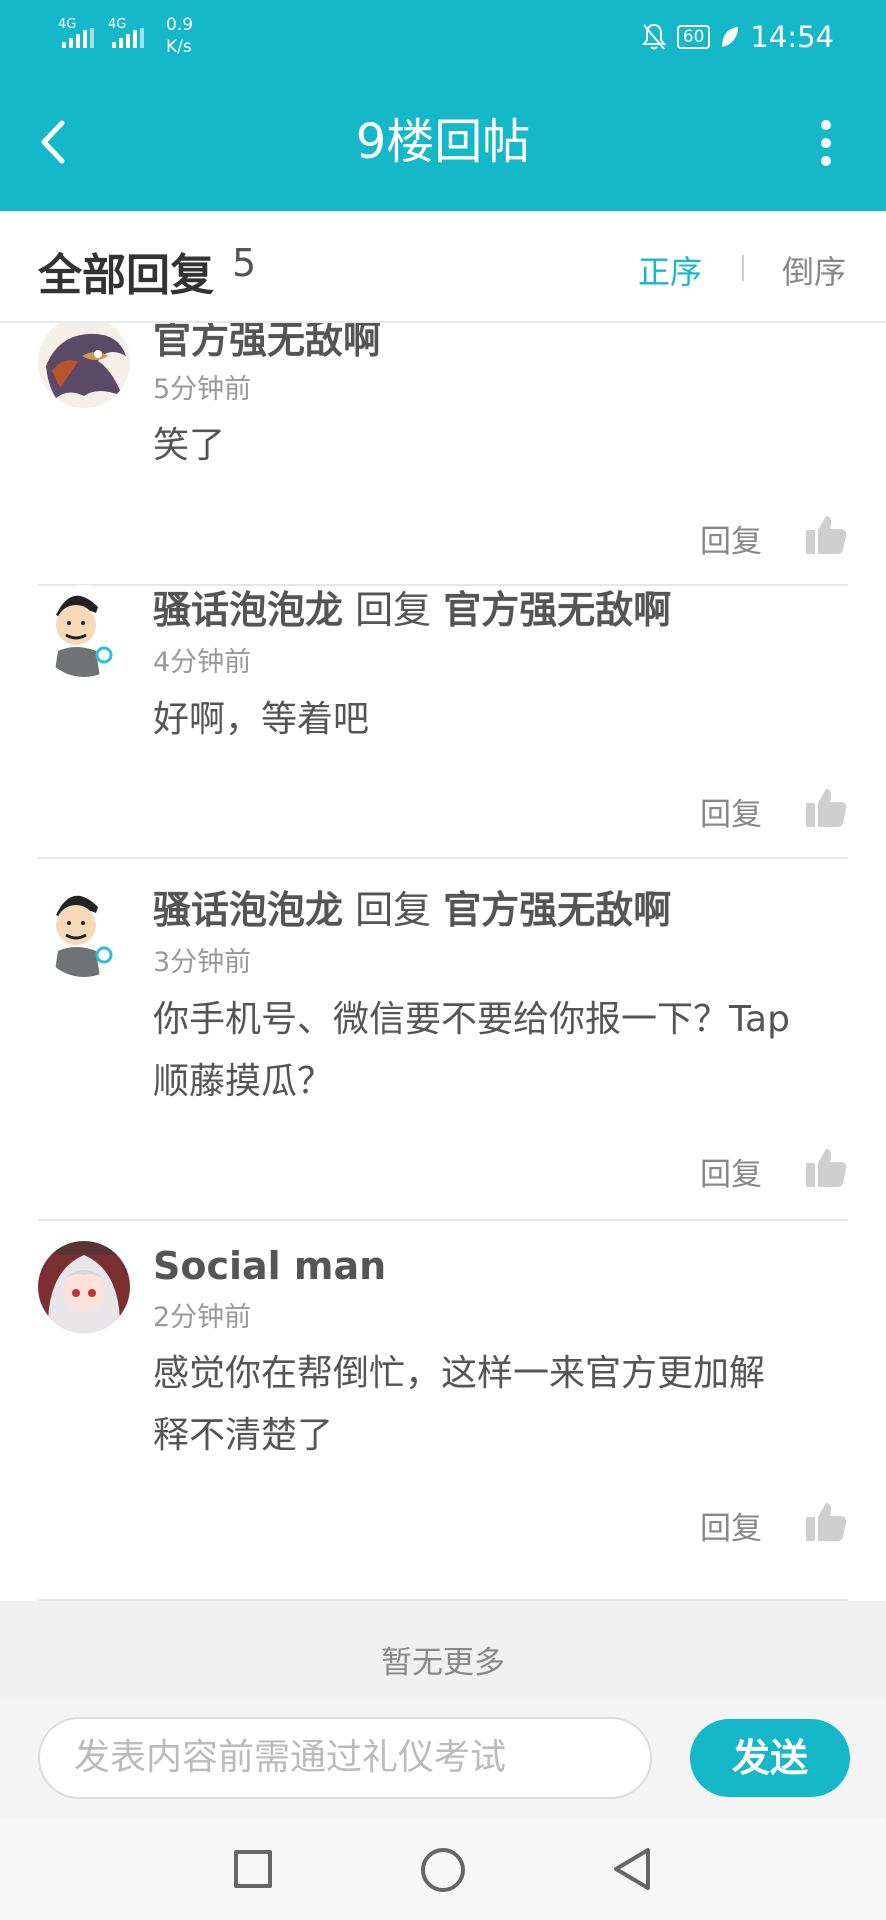 This screenshot has height=1920, width=886. I want to click on reply-content: 你手机号、微信要不要给你报一下？Tap 顺藤摸瓜？, so click(503, 1051).